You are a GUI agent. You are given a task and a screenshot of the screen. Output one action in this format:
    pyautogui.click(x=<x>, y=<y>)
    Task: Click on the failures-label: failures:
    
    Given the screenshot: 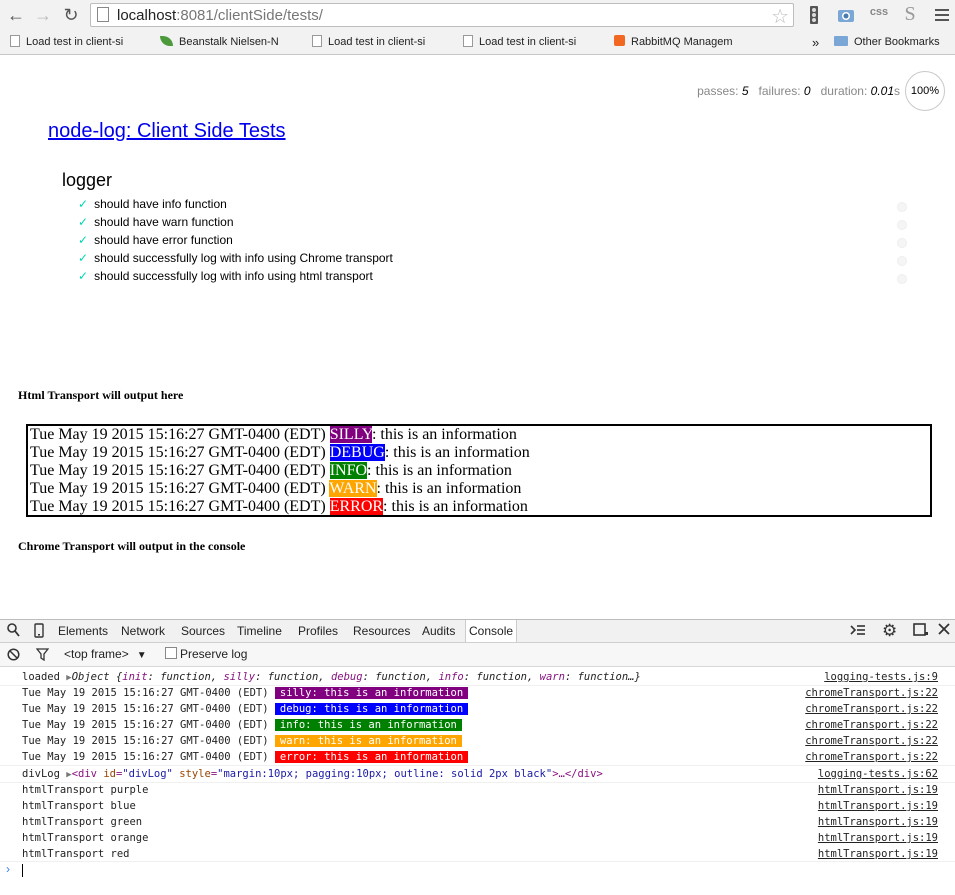 What is the action you would take?
    pyautogui.click(x=779, y=91)
    